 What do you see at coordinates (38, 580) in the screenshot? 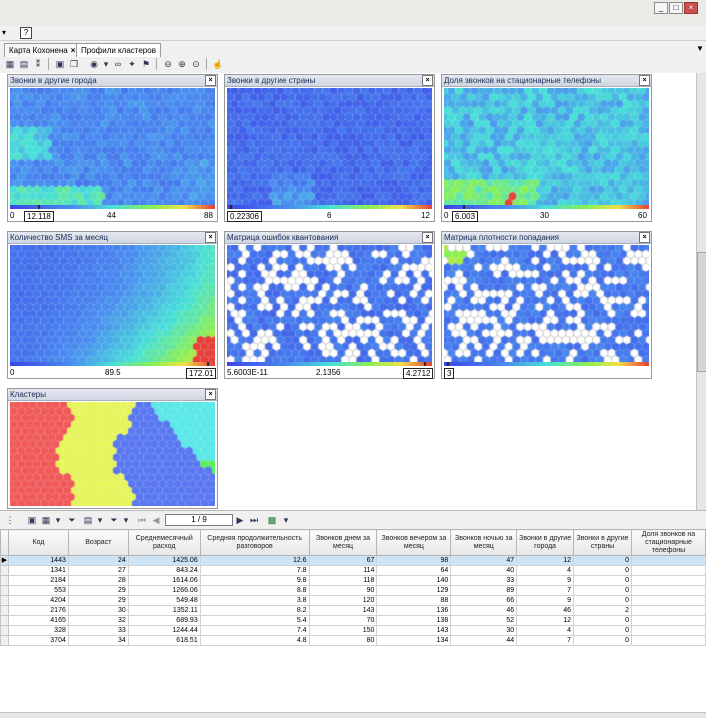
I see `table-cell: 2184` at bounding box center [38, 580].